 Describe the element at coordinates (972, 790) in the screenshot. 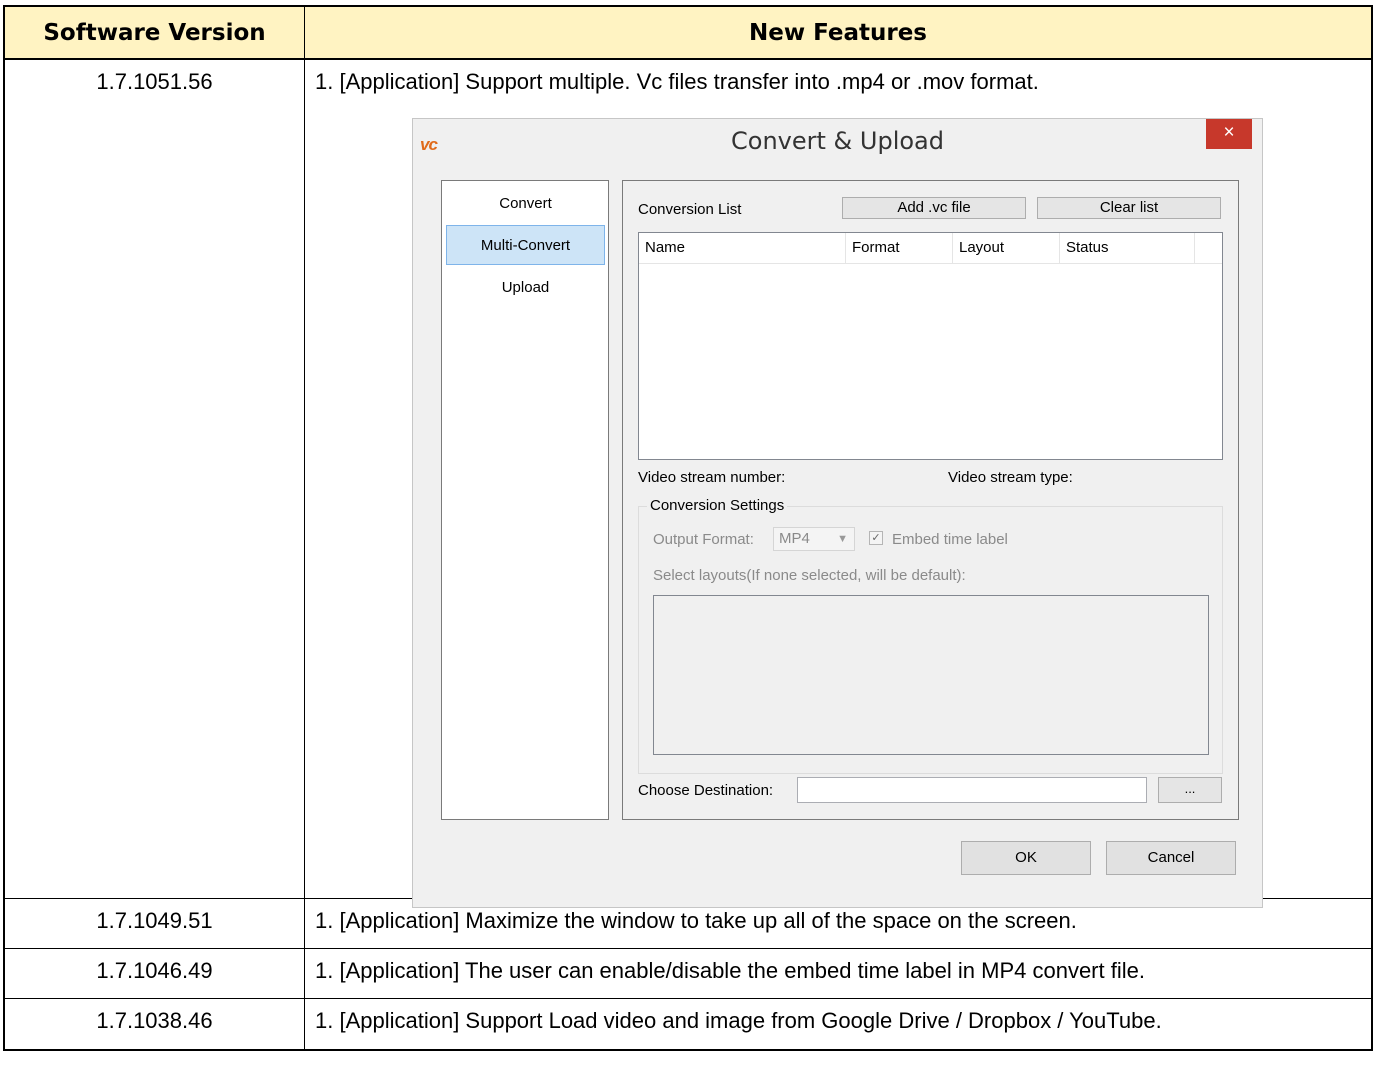

I see `destination-input` at that location.